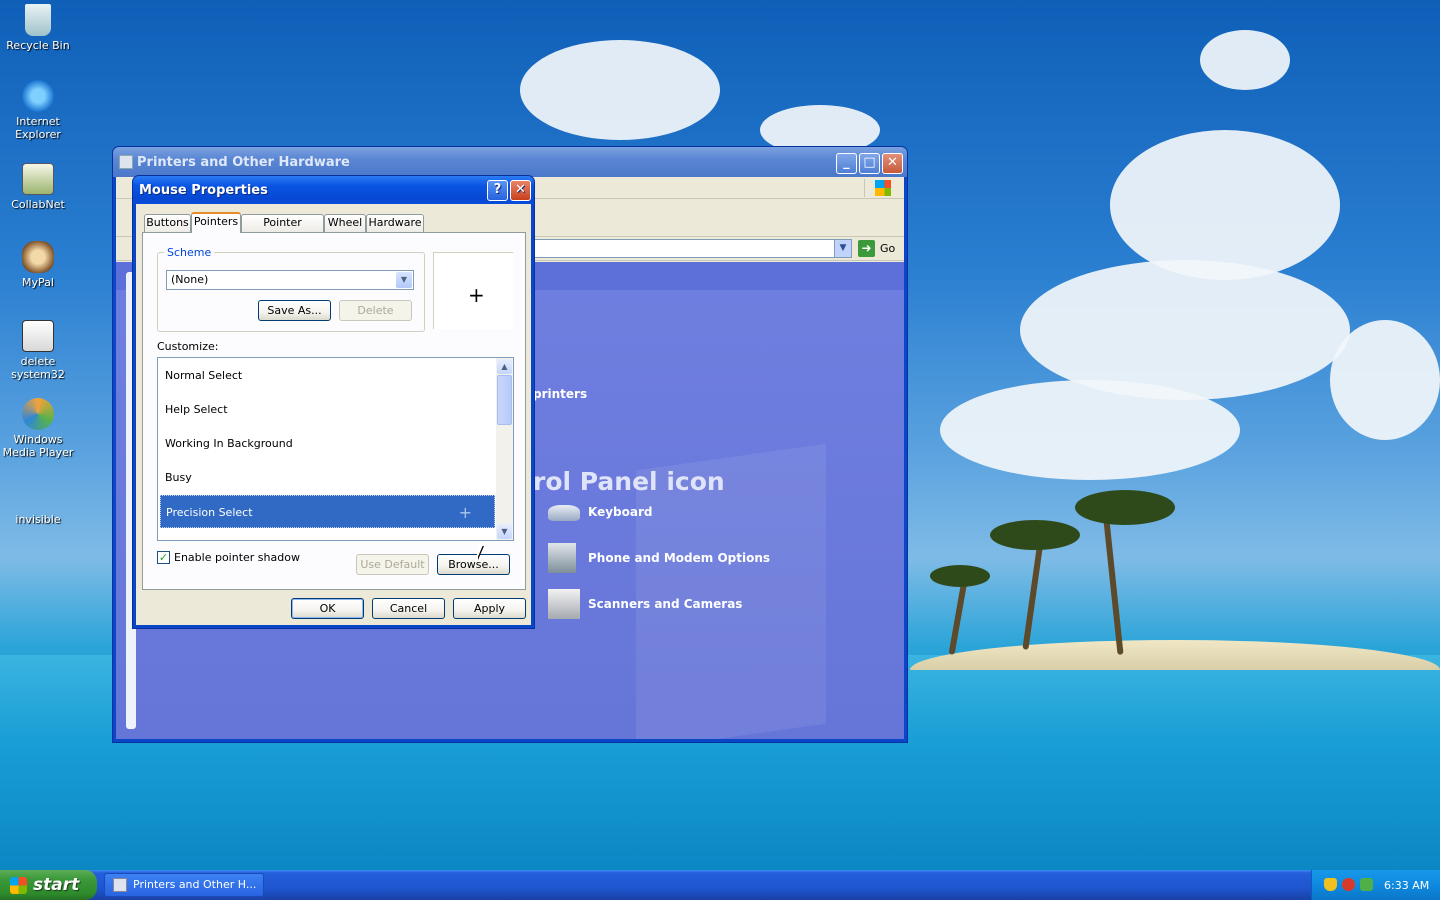  I want to click on control-panel-item-phone-modem: Phone and Modem Options, so click(658, 558).